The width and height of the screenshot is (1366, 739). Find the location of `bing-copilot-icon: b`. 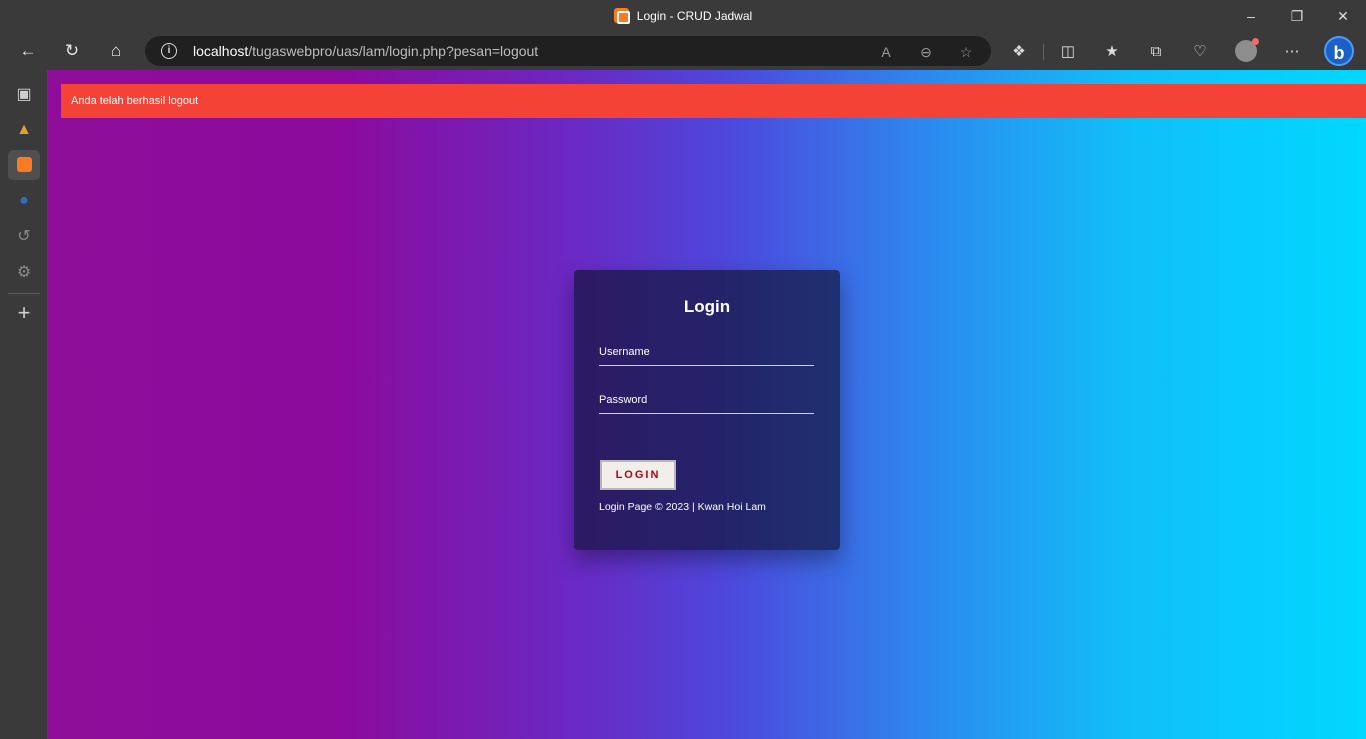

bing-copilot-icon: b is located at coordinates (1339, 51).